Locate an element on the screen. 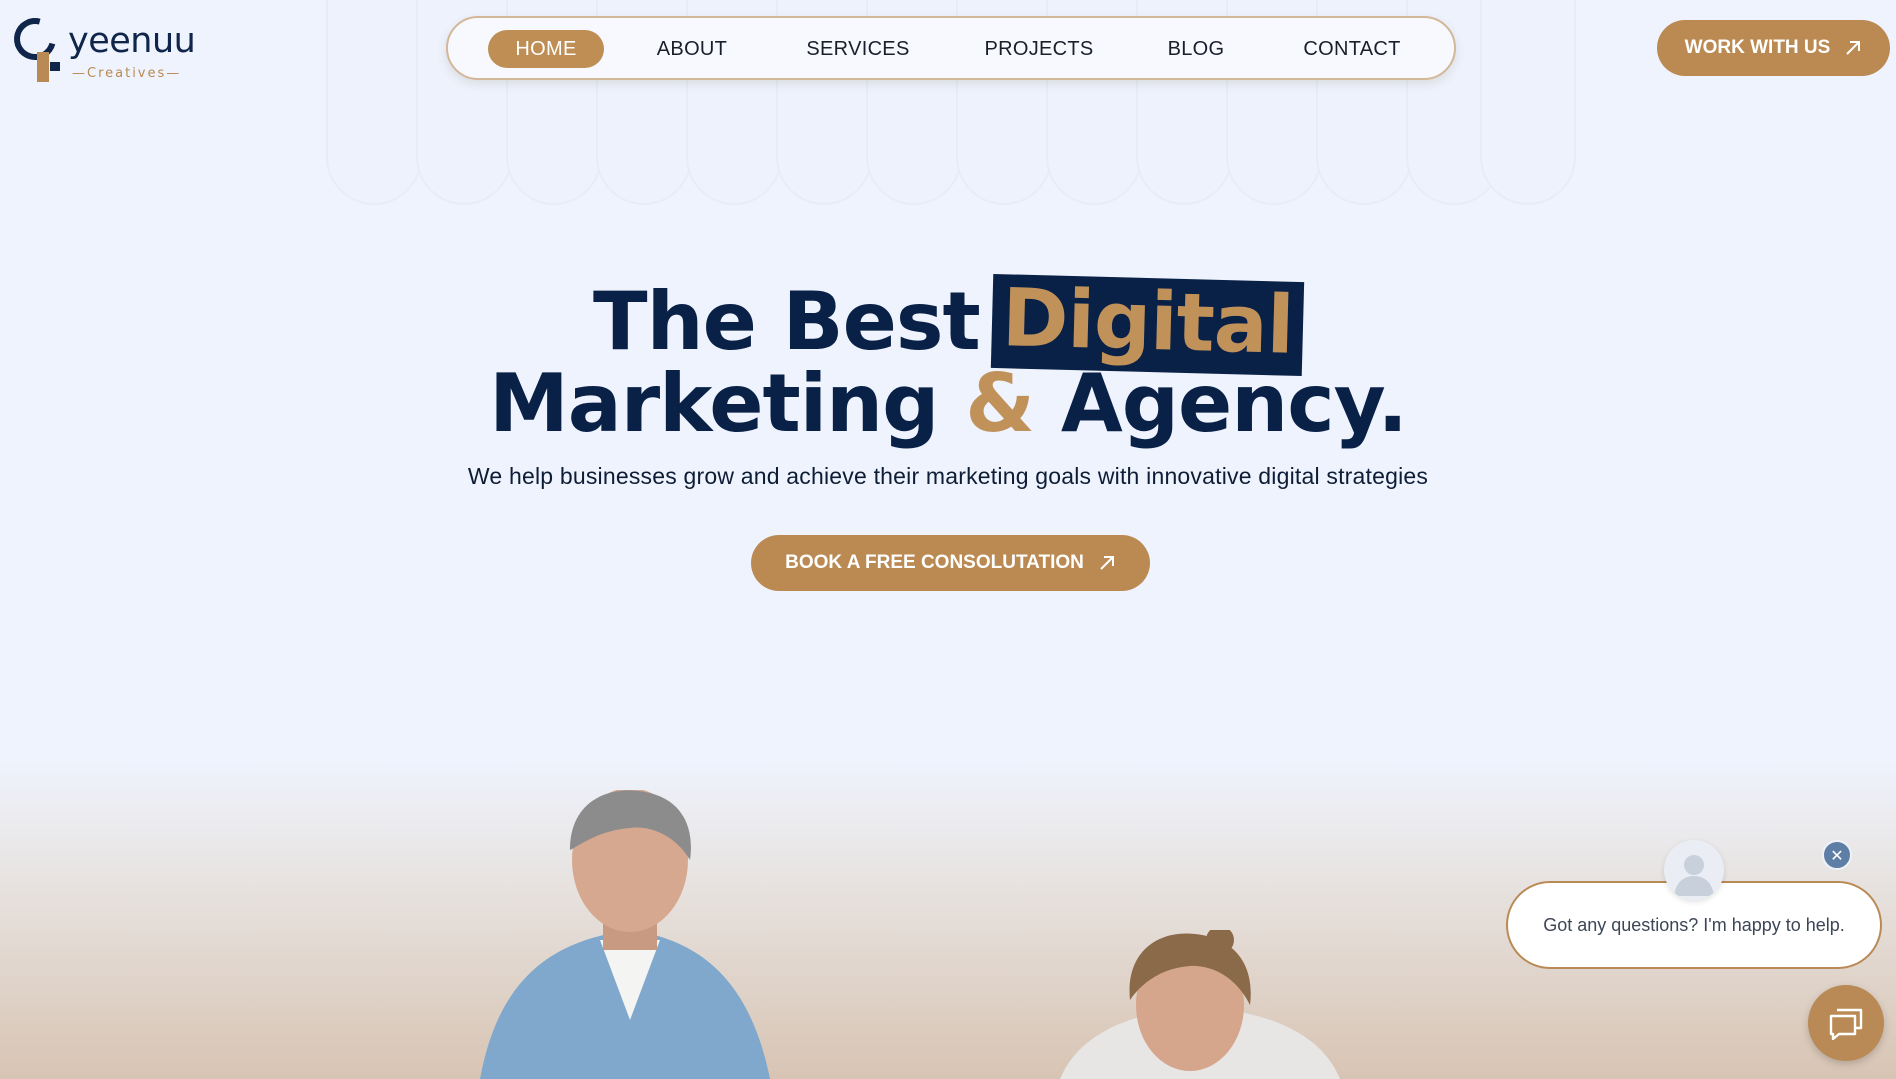 The height and width of the screenshot is (1079, 1896). logo-square-mark is located at coordinates (55, 66).